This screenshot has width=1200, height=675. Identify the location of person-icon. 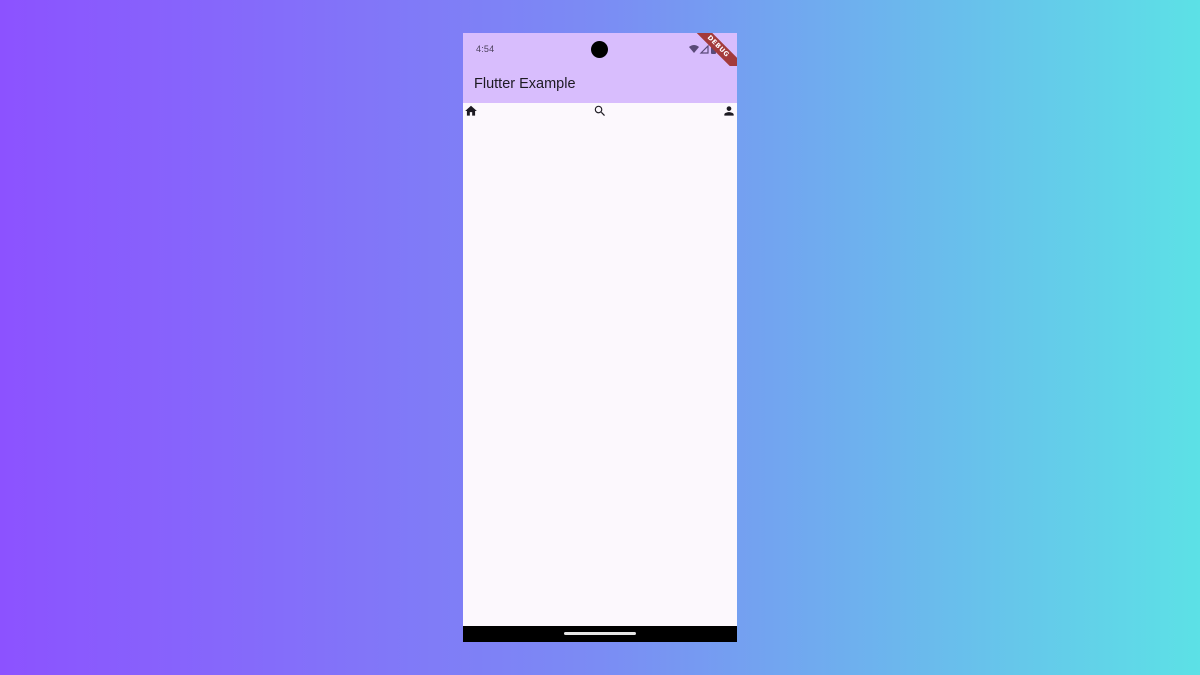
(729, 111).